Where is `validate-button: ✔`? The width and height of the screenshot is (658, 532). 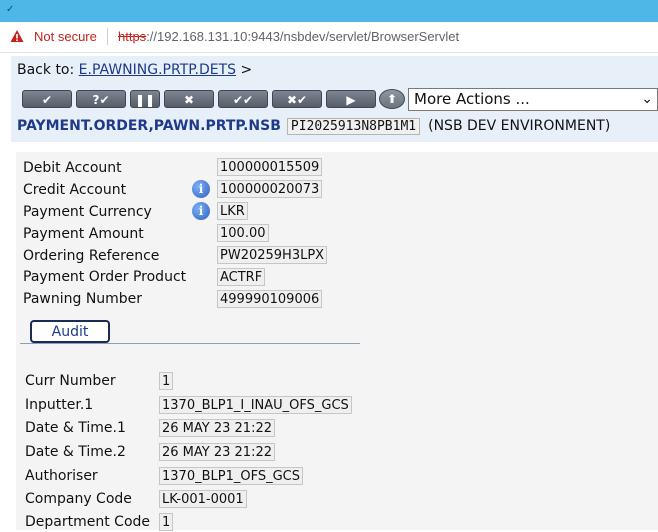 validate-button: ✔ is located at coordinates (47, 99).